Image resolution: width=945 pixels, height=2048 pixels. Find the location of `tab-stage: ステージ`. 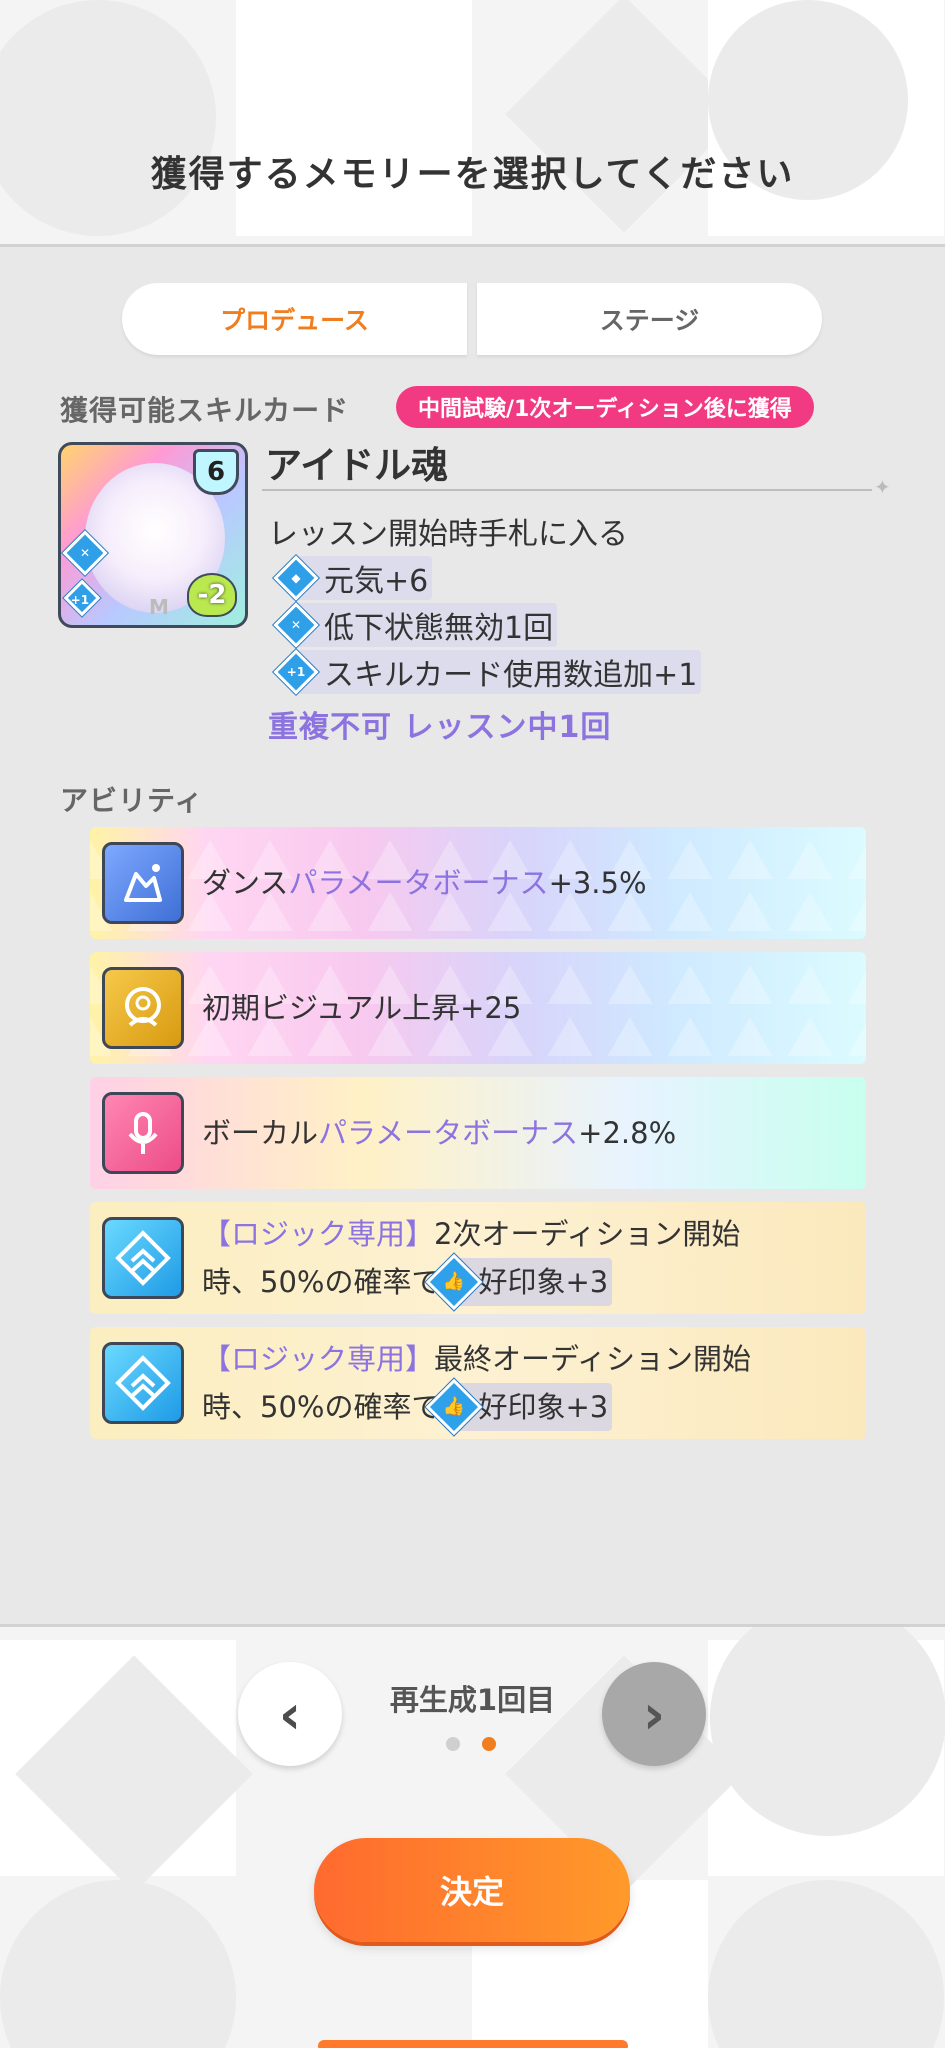

tab-stage: ステージ is located at coordinates (649, 319).